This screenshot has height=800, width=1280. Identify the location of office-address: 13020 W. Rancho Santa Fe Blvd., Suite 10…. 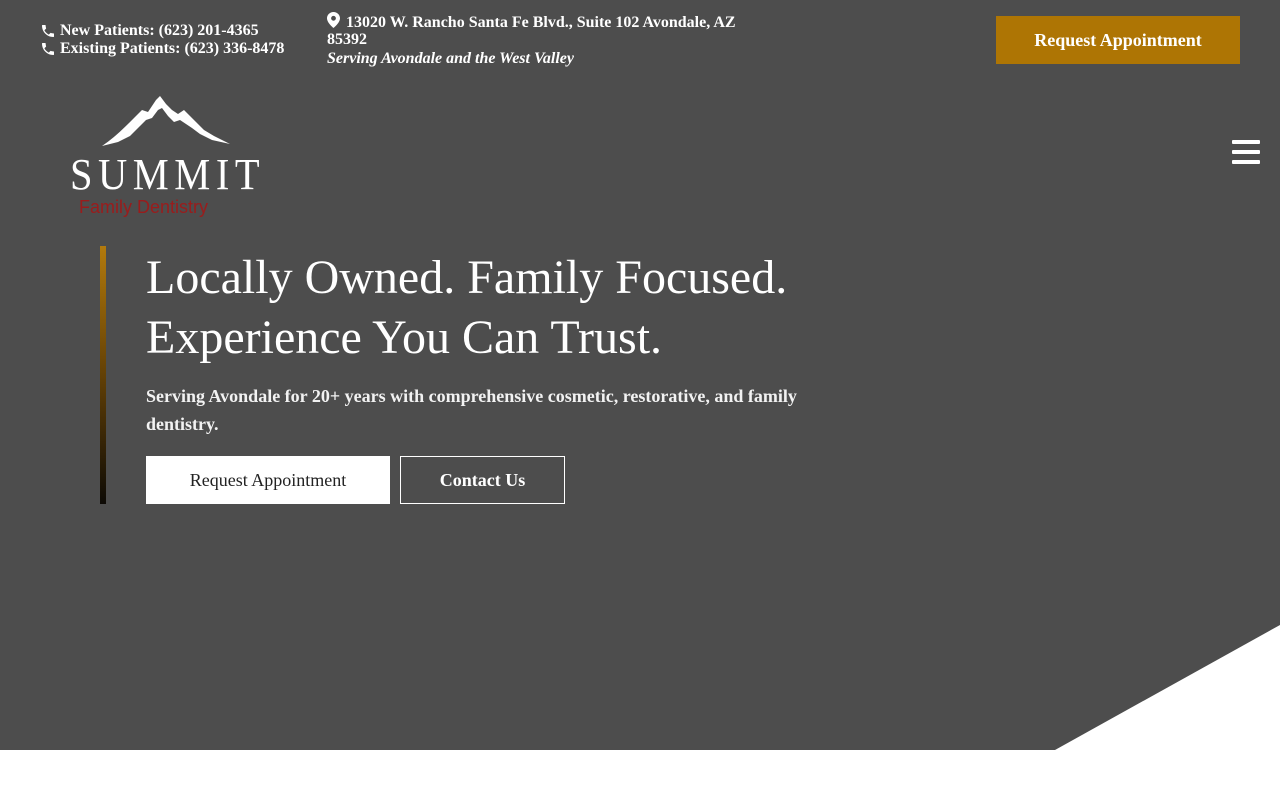
(537, 39).